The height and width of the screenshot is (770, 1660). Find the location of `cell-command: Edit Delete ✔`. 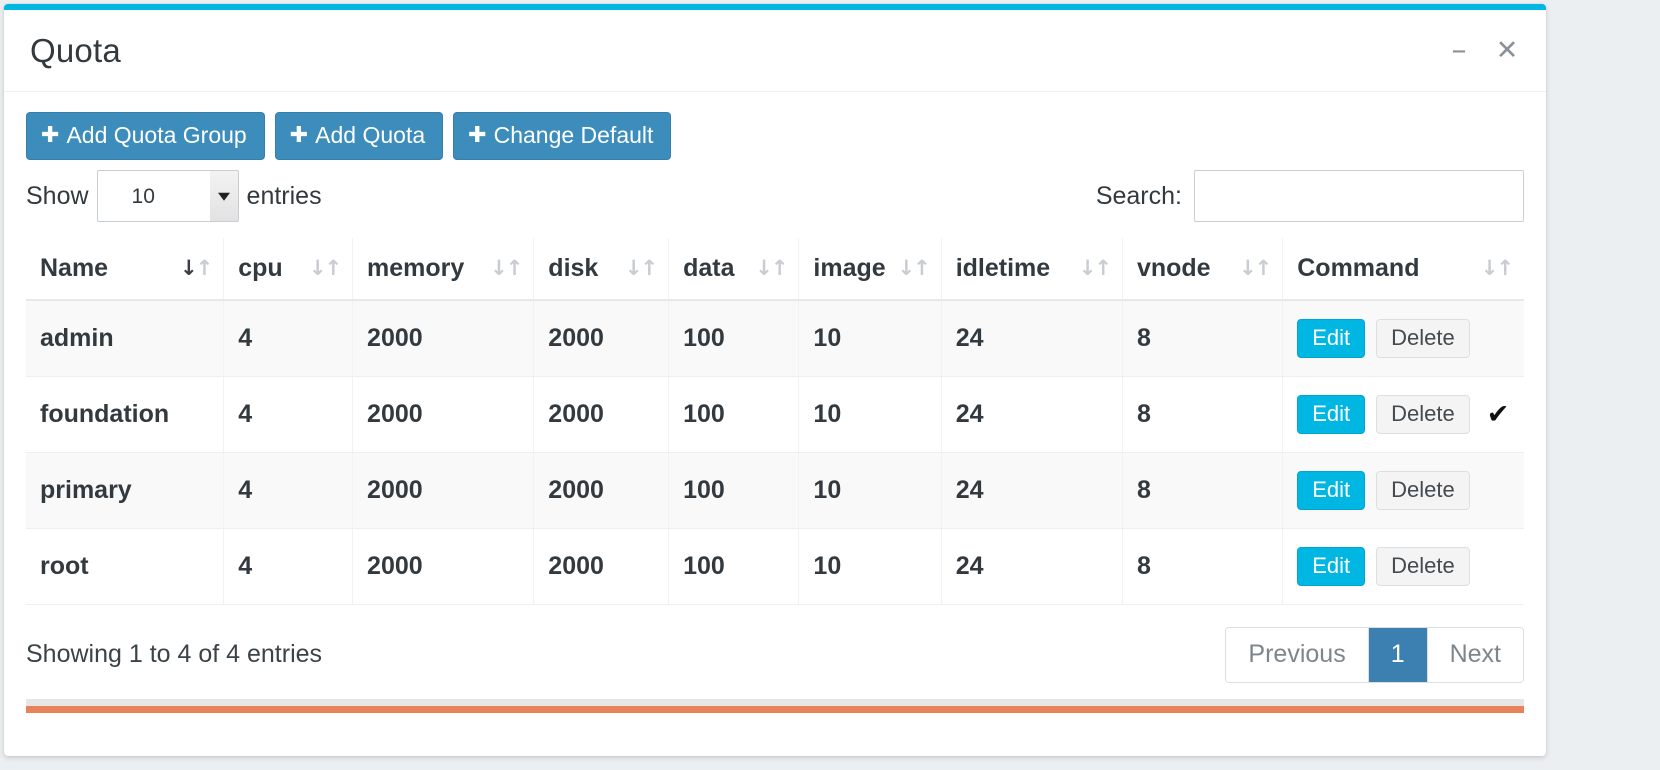

cell-command: Edit Delete ✔ is located at coordinates (1403, 414).